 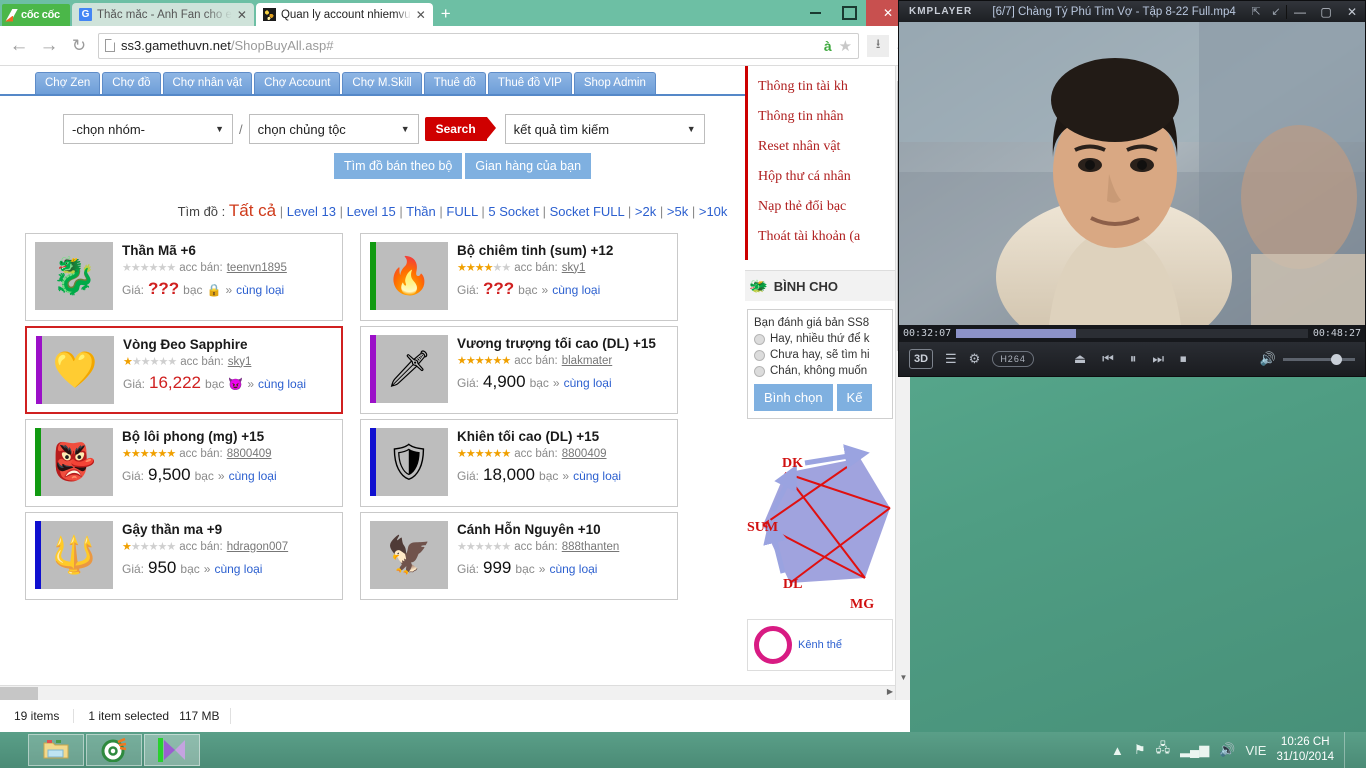 What do you see at coordinates (479, 45) in the screenshot?
I see `address-bar: ss3.gamethuvn.net/ShopBuyAll.asp# à ★` at bounding box center [479, 45].